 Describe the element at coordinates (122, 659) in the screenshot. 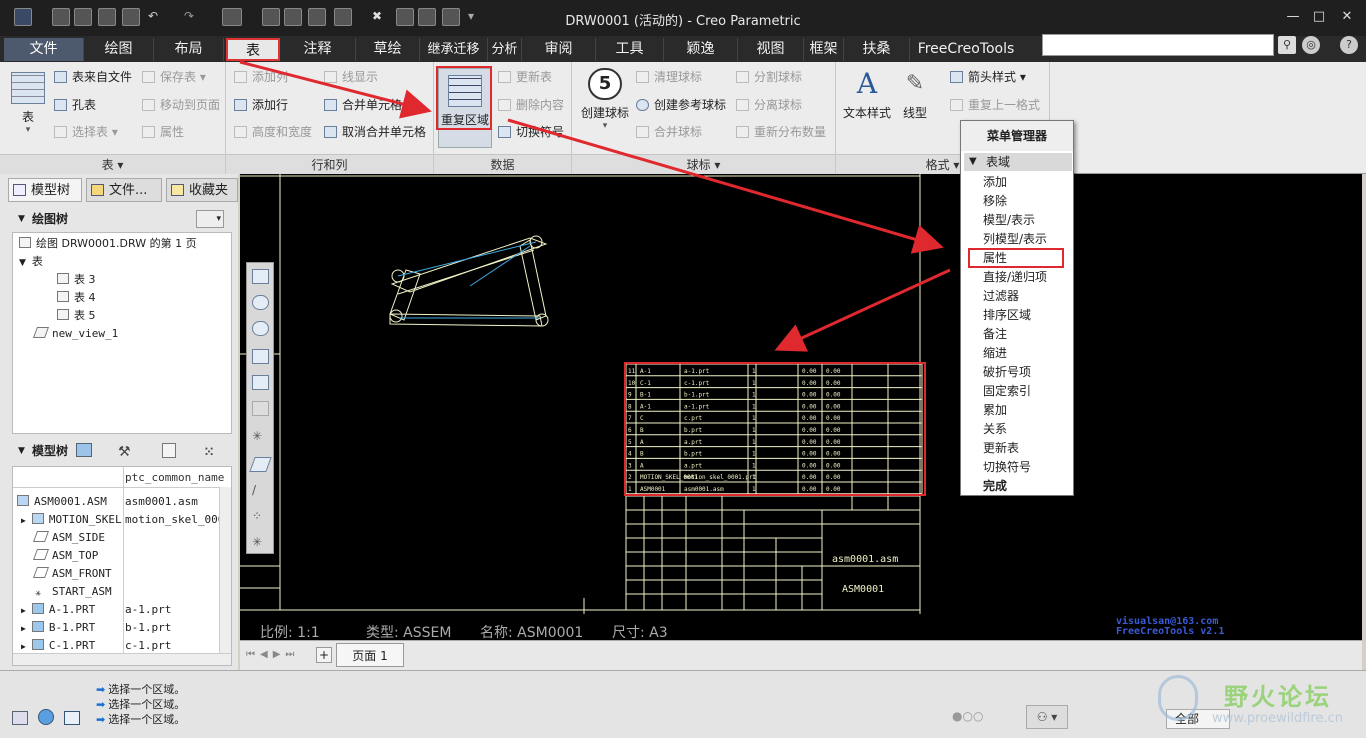

I see `horizontal-scrollbar` at that location.